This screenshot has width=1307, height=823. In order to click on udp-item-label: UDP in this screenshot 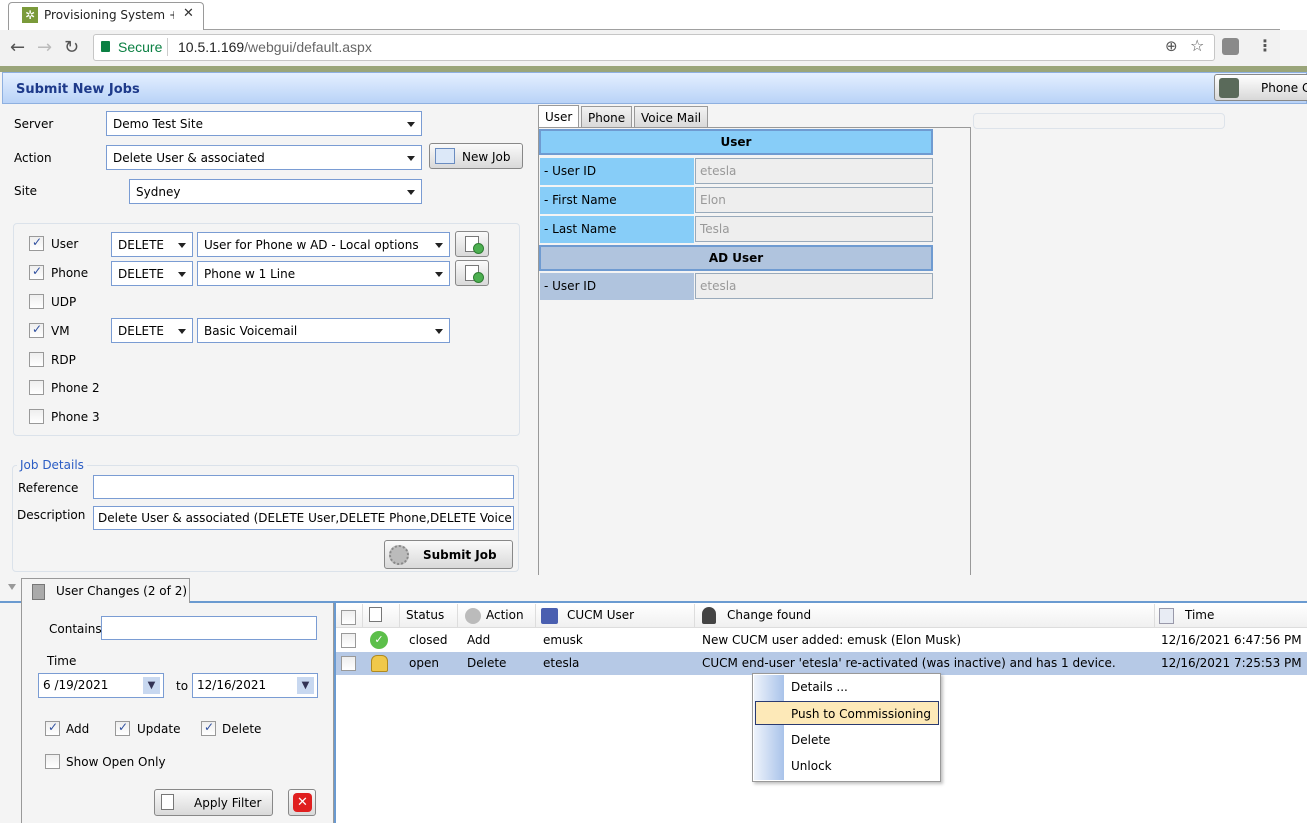, I will do `click(64, 302)`.